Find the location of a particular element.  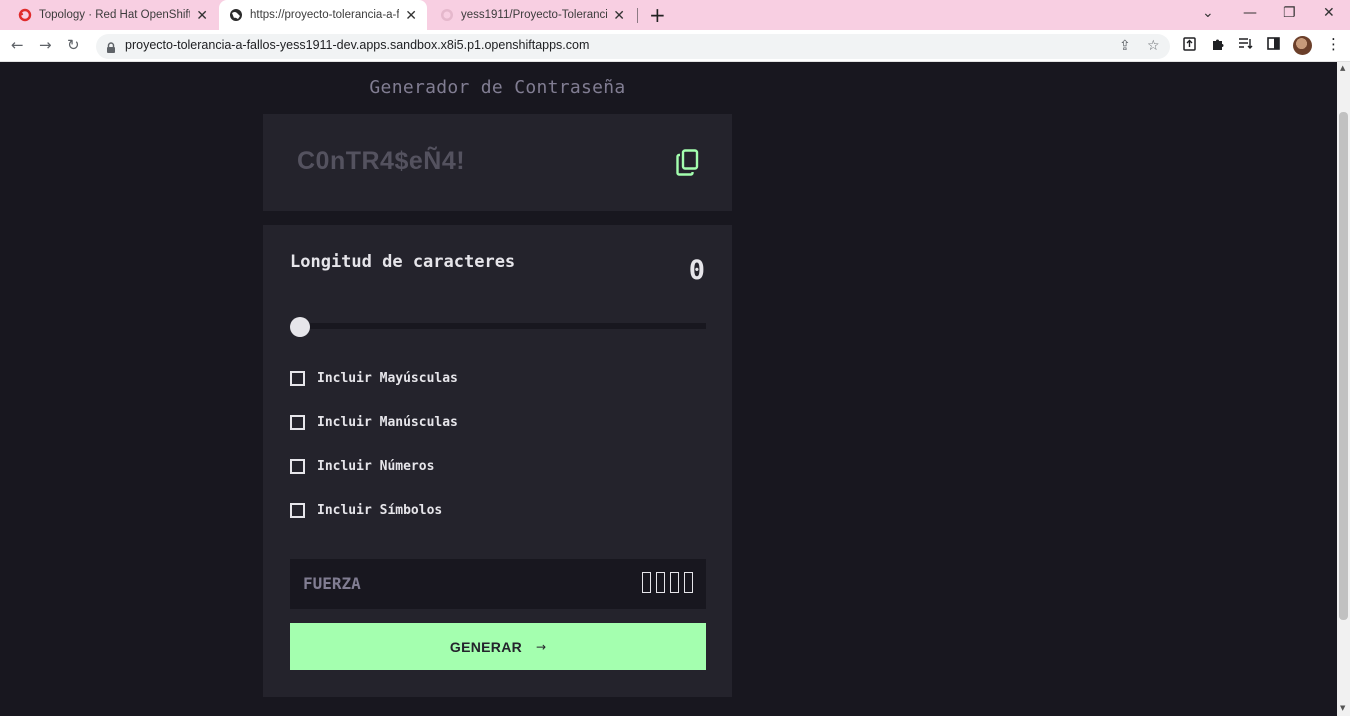

tab-password-generator: https://proyecto-tolerancia-a-fall ✕ is located at coordinates (323, 15).